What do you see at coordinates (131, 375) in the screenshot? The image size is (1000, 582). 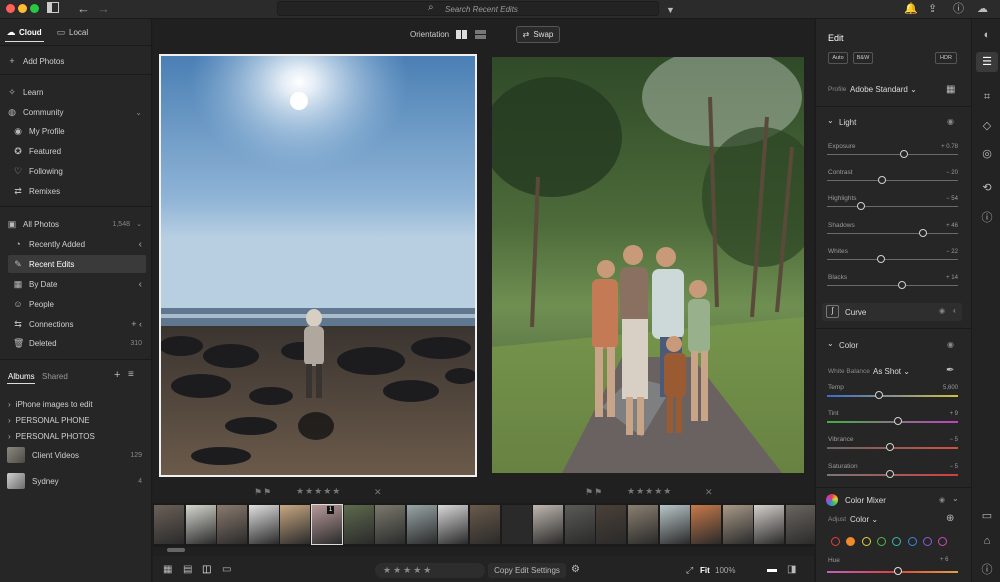 I see `sort-icon: ≡` at bounding box center [131, 375].